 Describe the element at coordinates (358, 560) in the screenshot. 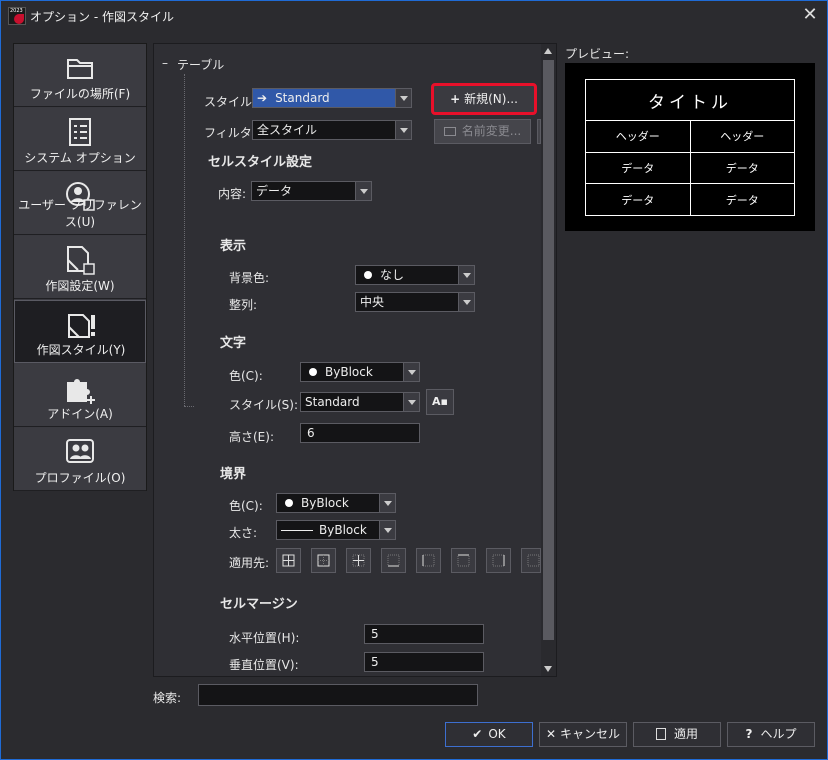

I see `border-inside-icon` at that location.